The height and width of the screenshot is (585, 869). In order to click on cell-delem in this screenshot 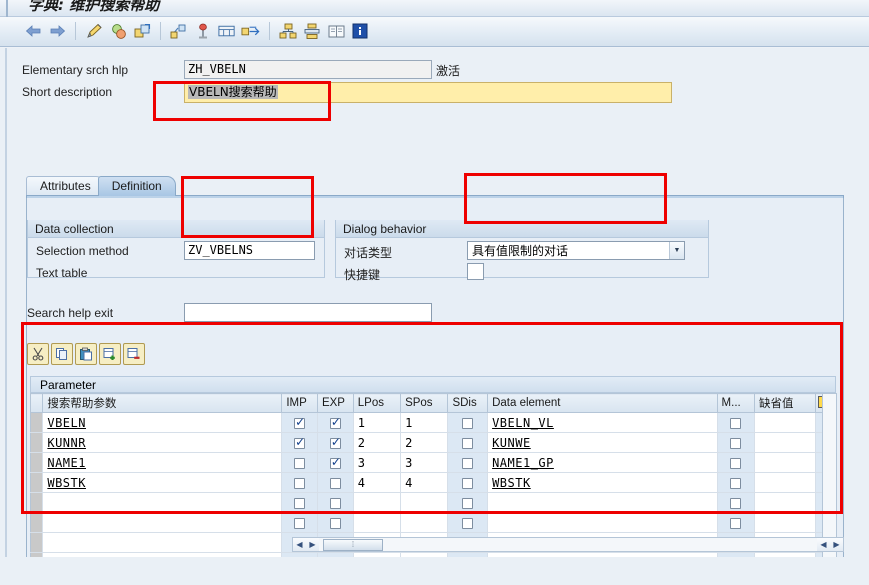, I will do `click(602, 502)`.